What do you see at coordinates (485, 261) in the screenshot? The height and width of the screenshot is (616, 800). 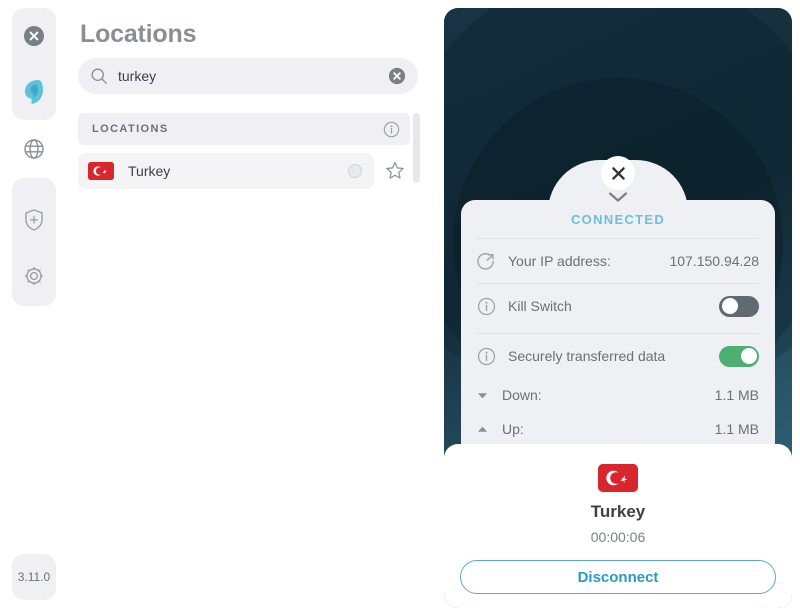 I see `external-link-icon` at bounding box center [485, 261].